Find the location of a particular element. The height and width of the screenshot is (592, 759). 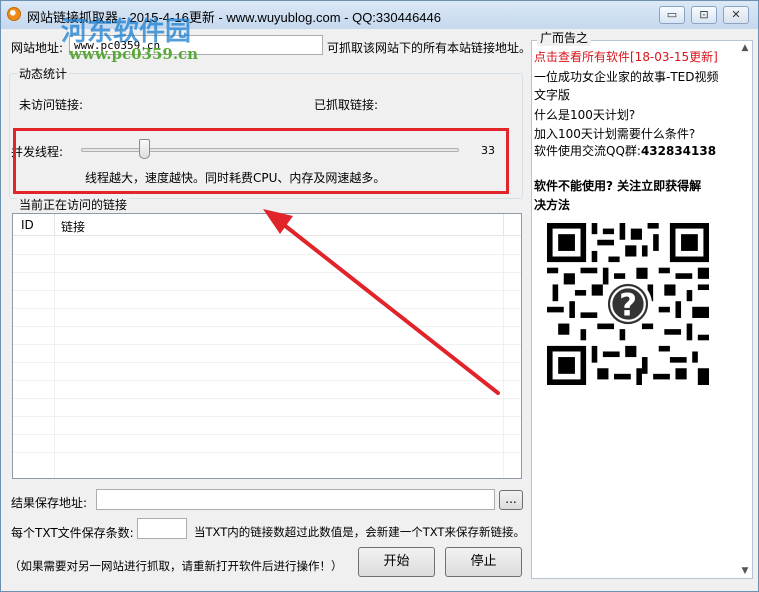

per-file-count-label: 每个TXT文件保存条数: is located at coordinates (72, 533).